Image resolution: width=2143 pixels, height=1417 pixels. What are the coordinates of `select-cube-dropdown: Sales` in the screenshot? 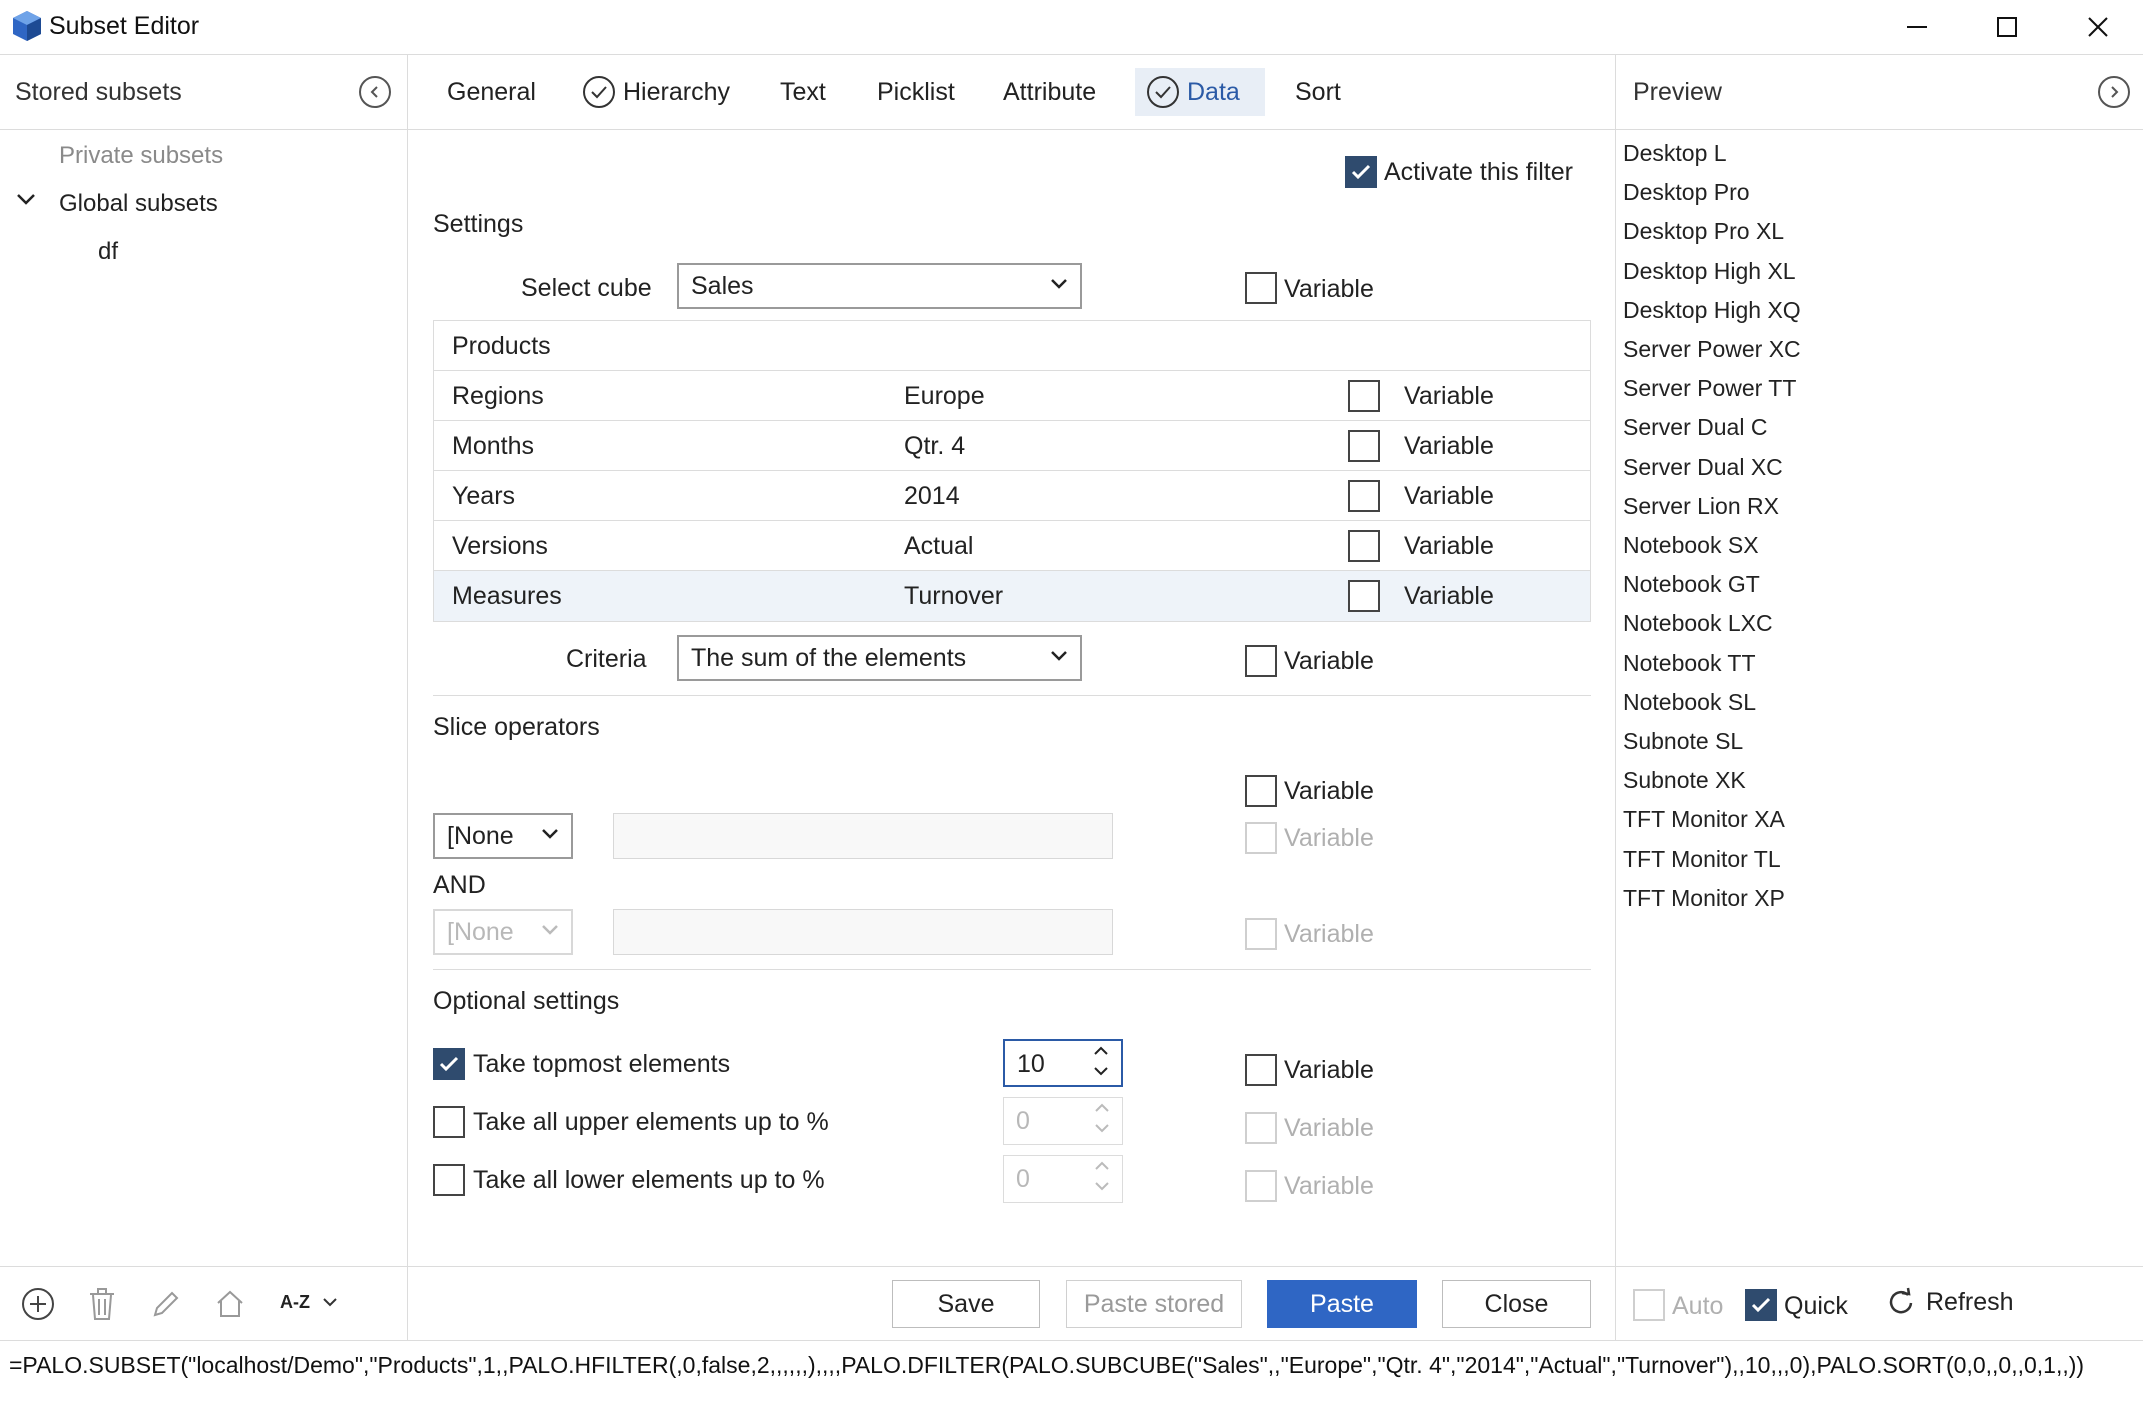 It's located at (879, 286).